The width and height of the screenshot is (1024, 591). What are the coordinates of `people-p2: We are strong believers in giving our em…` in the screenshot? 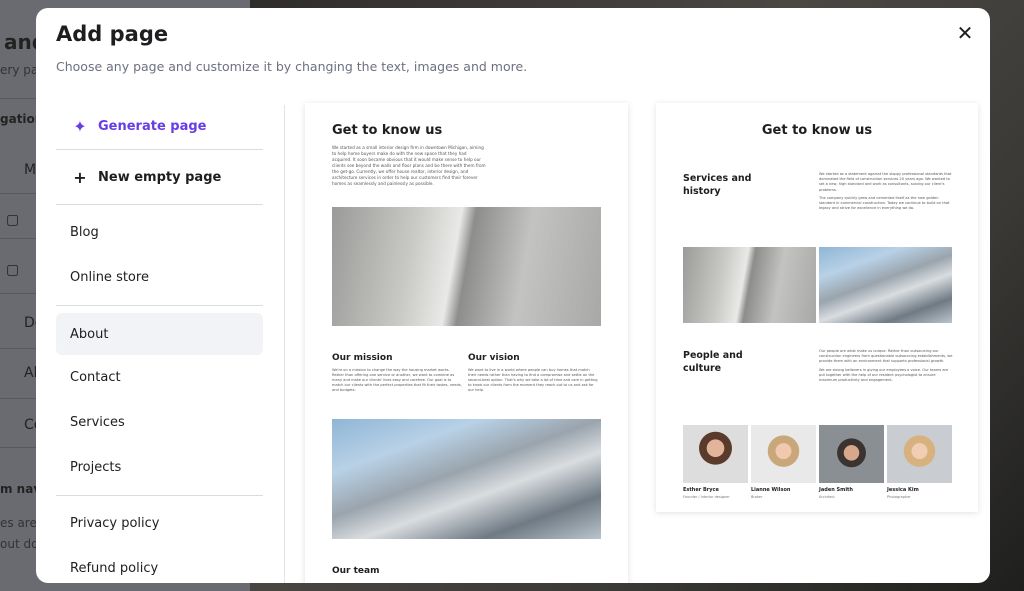 It's located at (884, 375).